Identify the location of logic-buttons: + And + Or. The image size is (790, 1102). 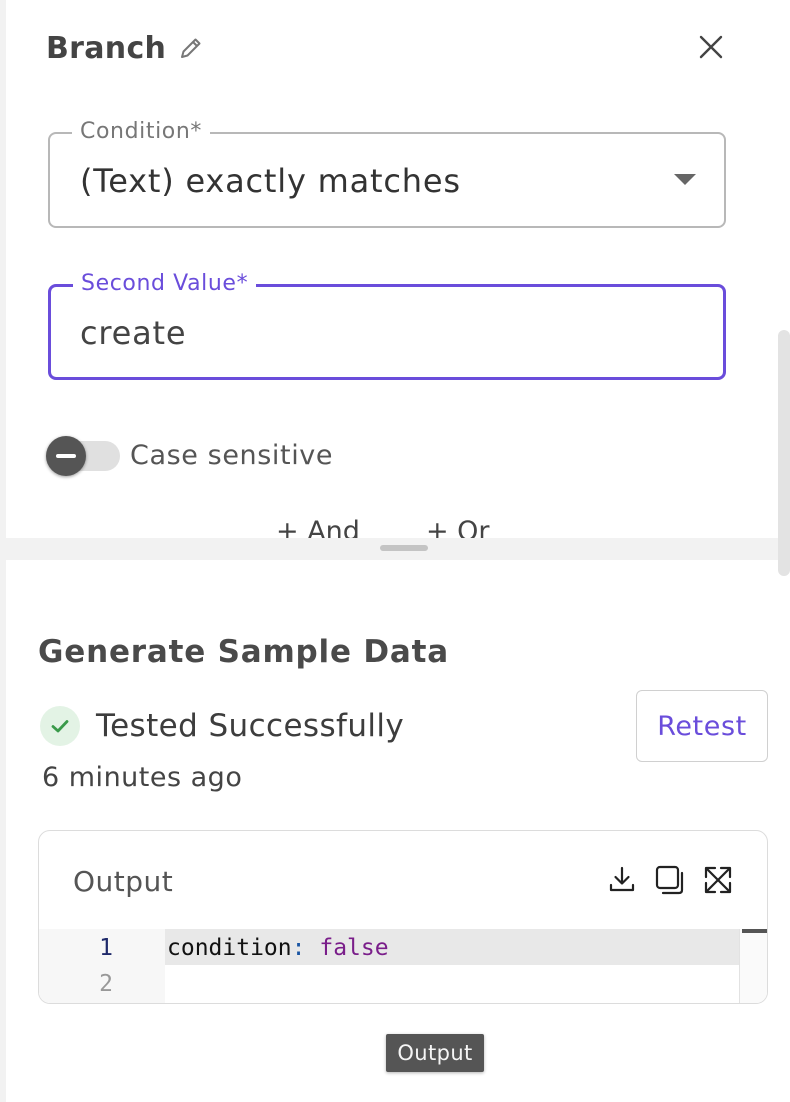
(416, 527).